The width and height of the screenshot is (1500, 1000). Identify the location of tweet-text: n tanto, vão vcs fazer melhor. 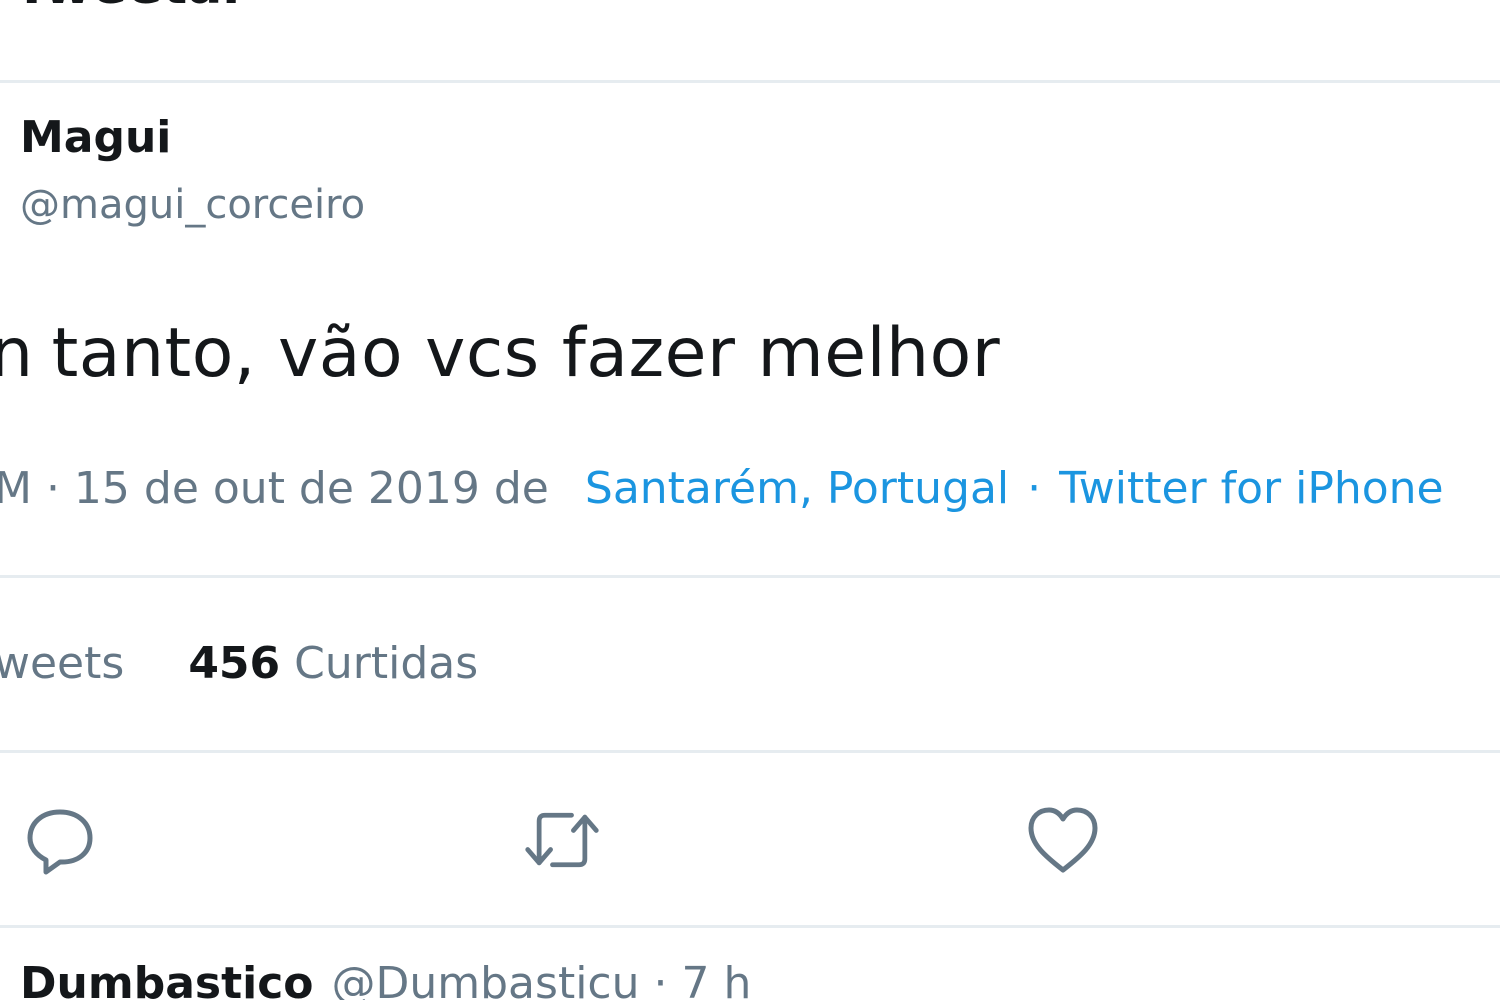
(500, 353).